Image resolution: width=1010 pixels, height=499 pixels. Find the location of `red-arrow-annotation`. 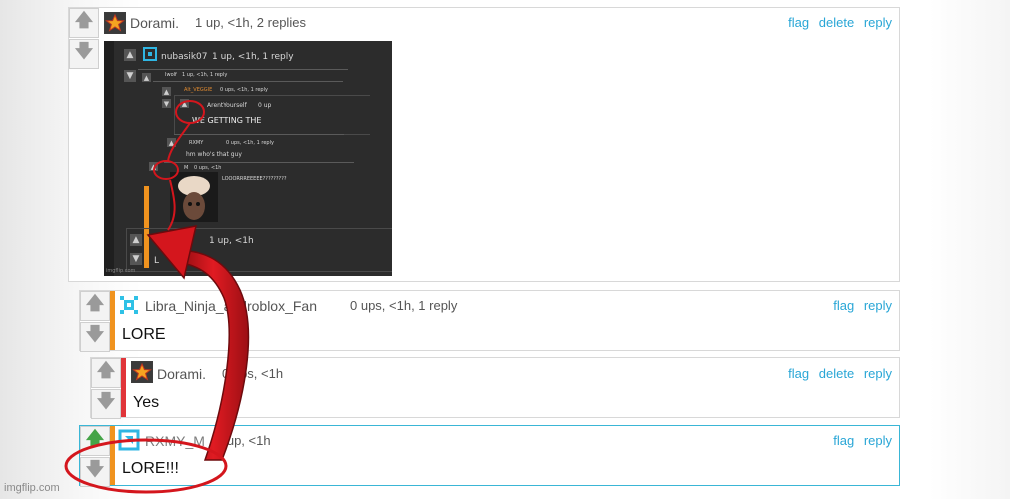

red-arrow-annotation is located at coordinates (157, 297).